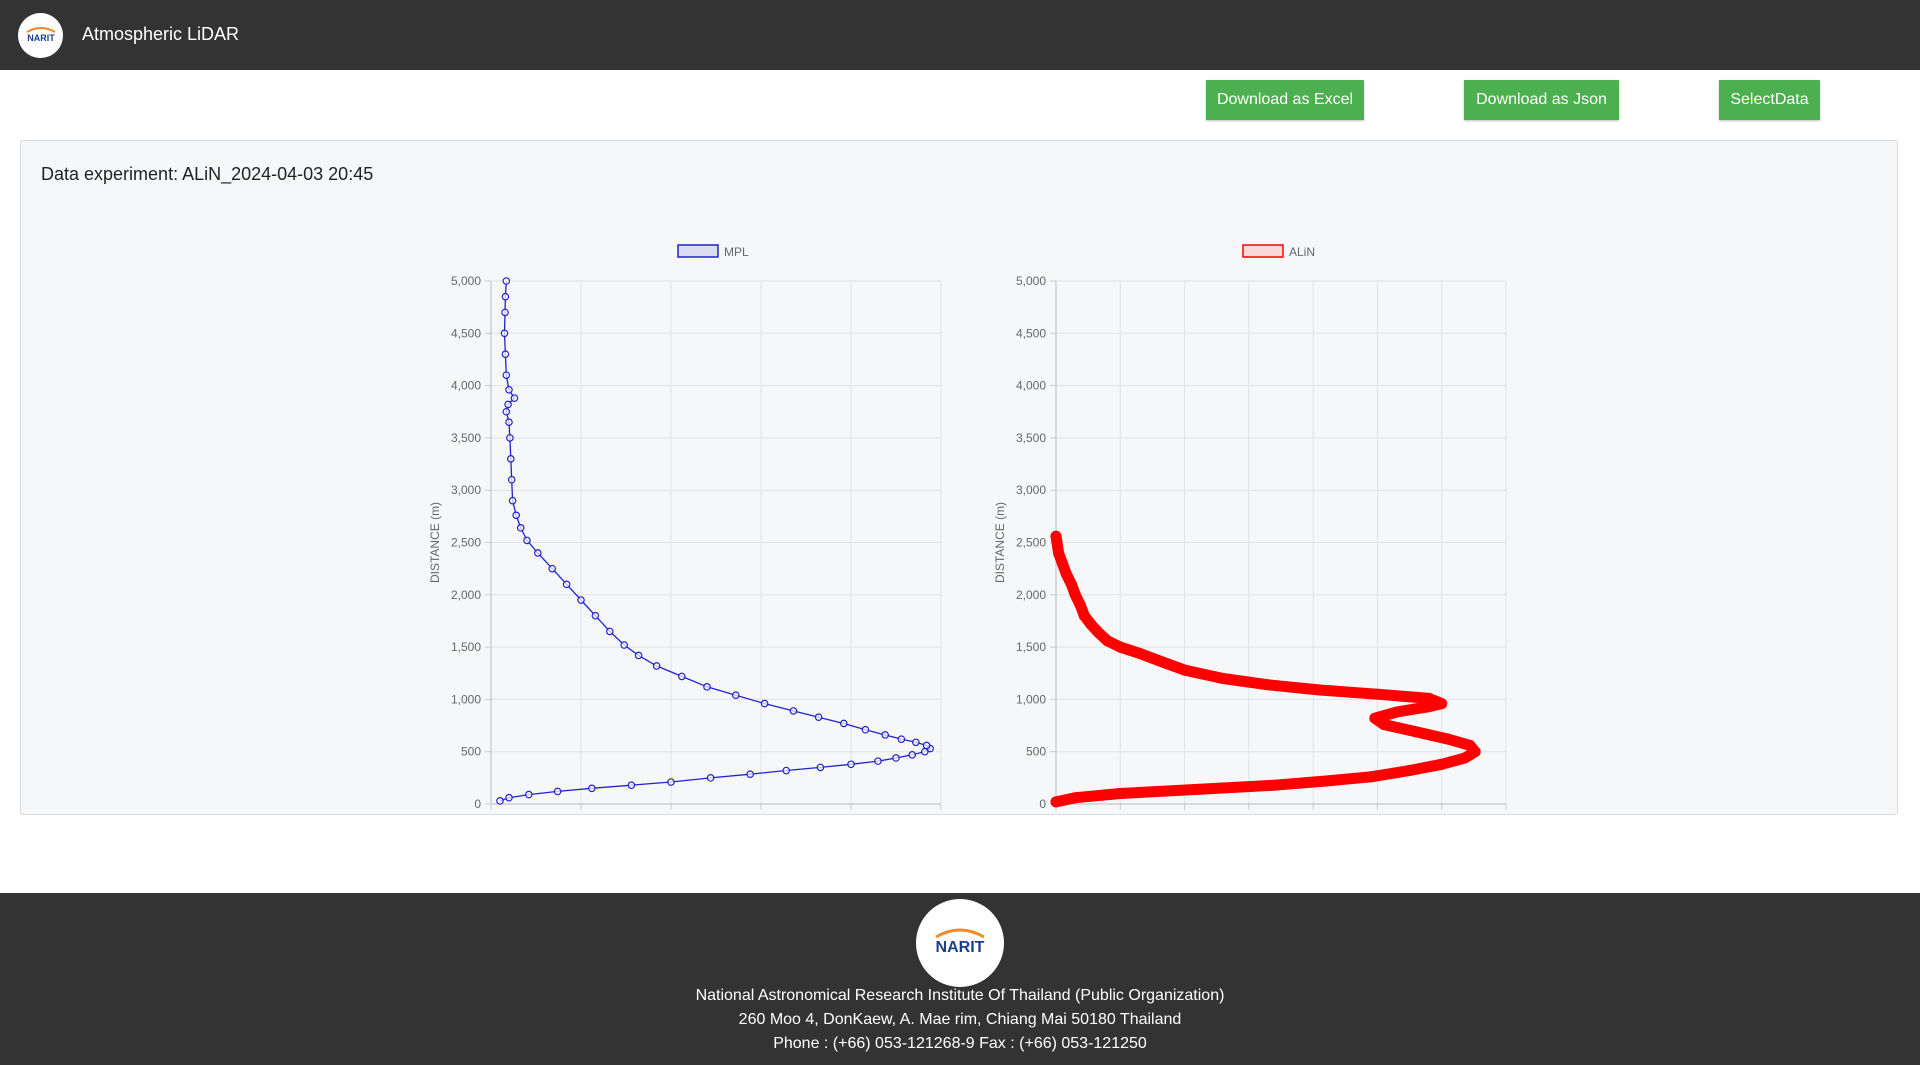 The height and width of the screenshot is (1065, 1920). I want to click on select-data-button: SelectData, so click(1769, 100).